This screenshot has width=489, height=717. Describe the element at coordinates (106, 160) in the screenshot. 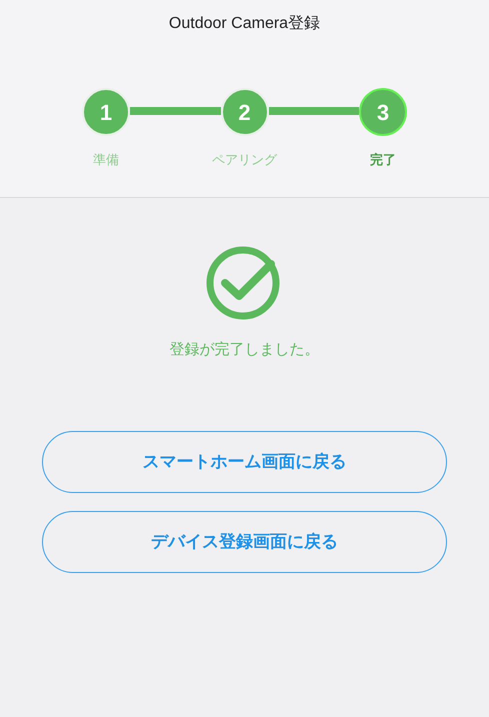

I see `step-label: 準備` at that location.